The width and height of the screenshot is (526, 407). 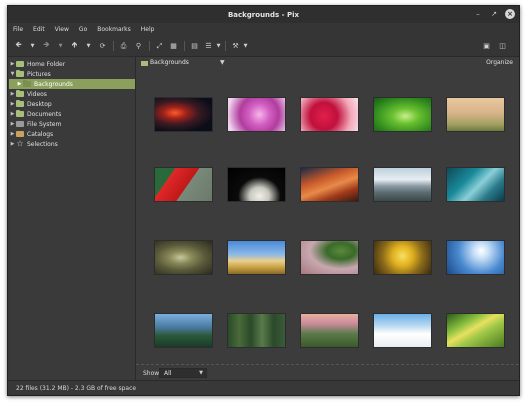 I want to click on sidebar-item-home-folder: ▶ Home Folder, so click(x=72, y=64).